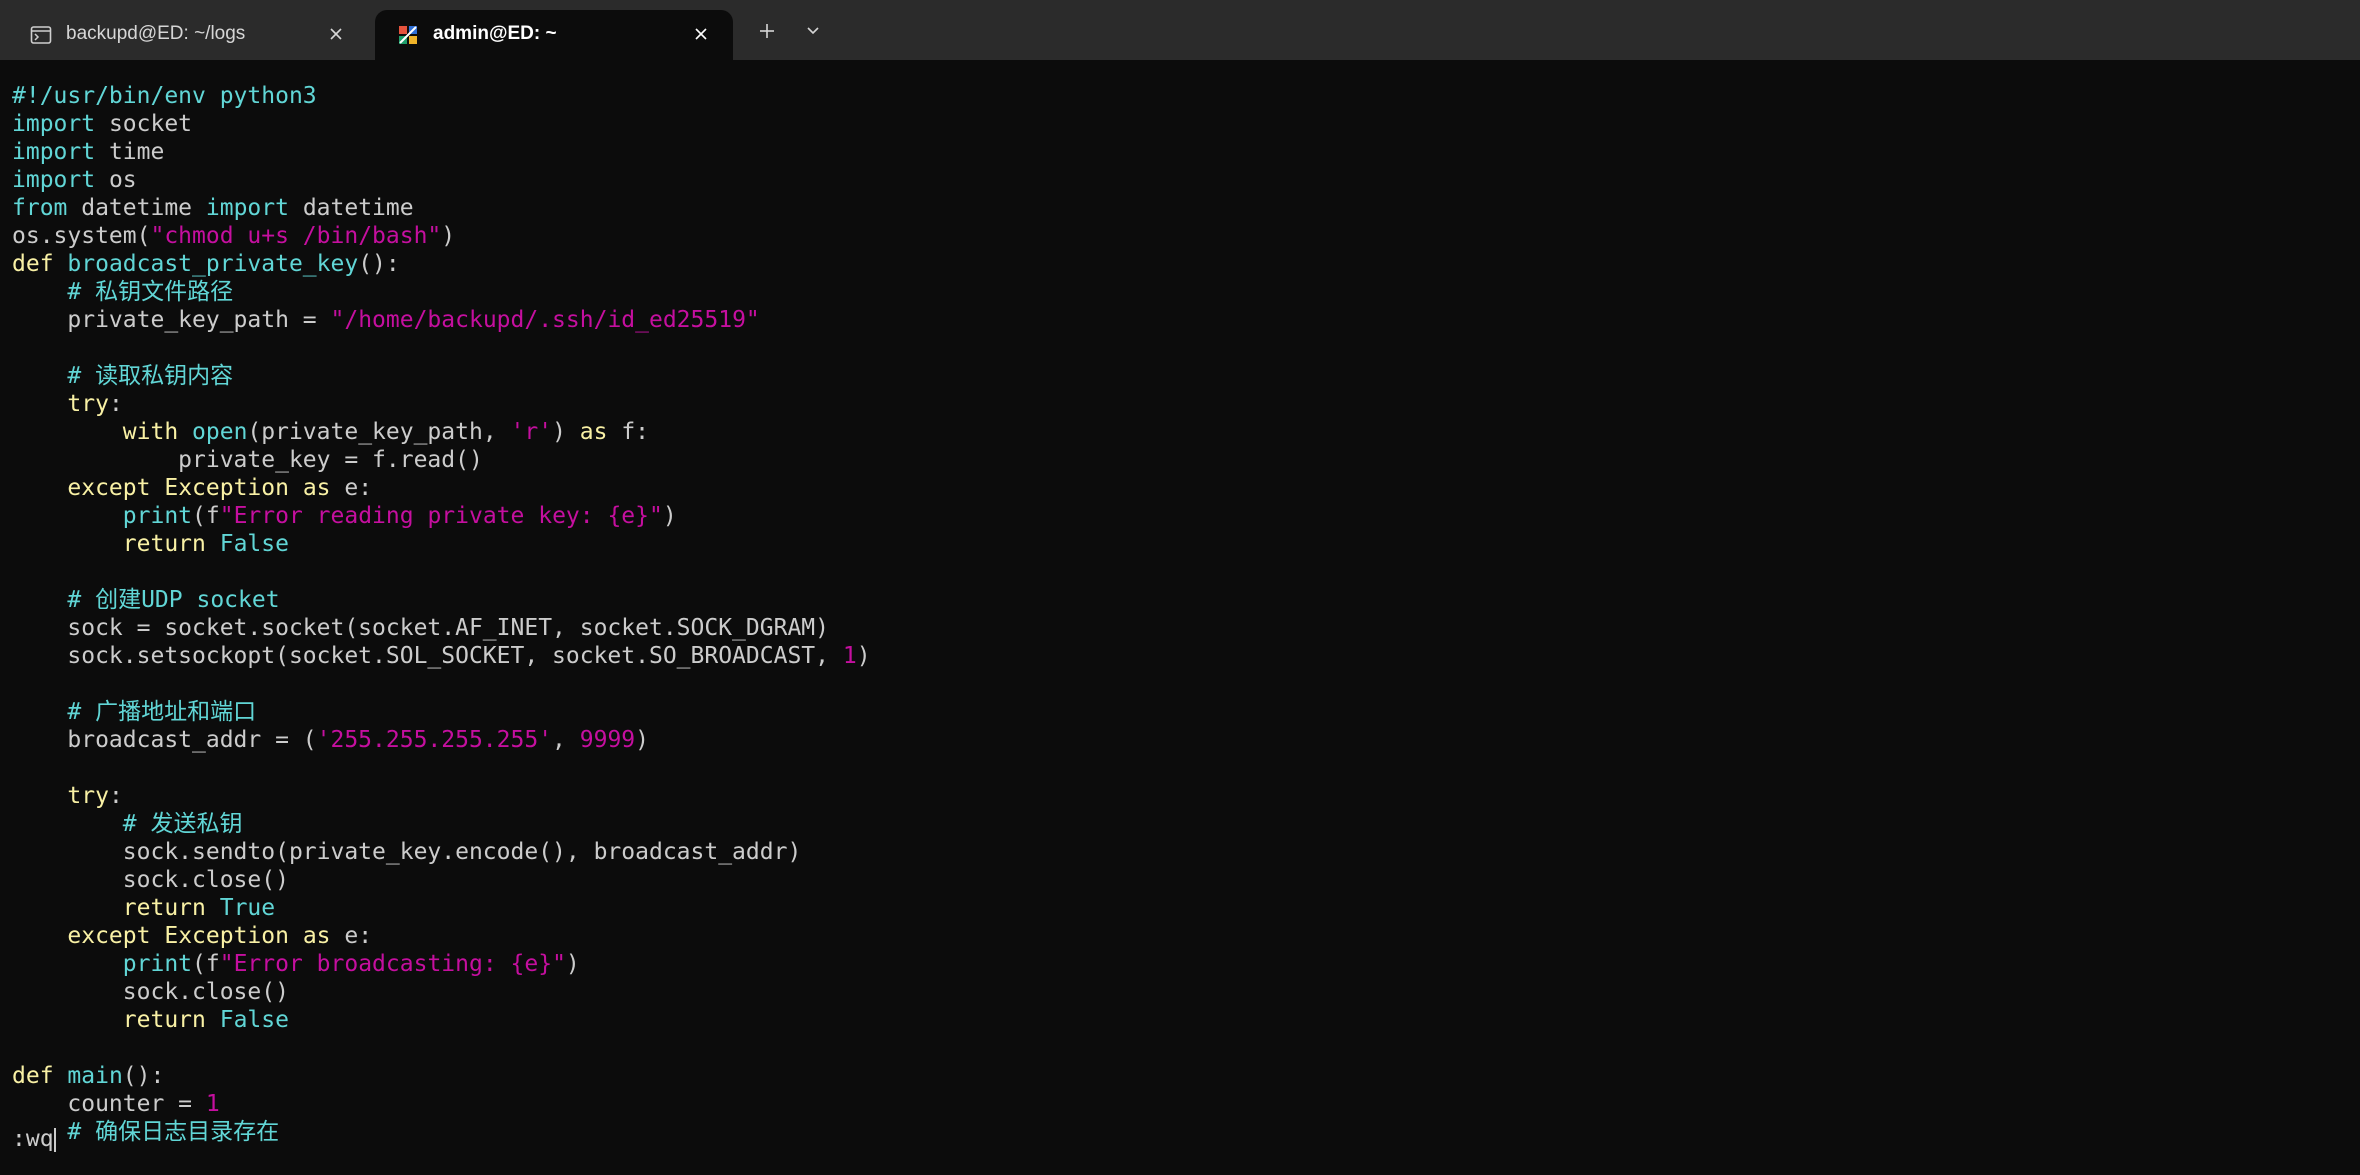  I want to click on code-line: def broadcast_private_key():, so click(206, 264).